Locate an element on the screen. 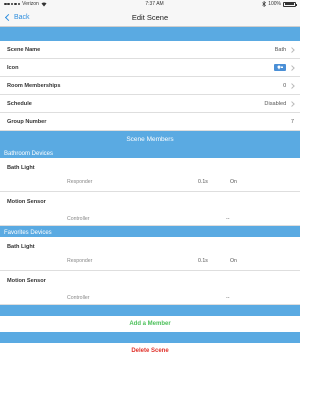 The image size is (320, 400). room-memberships-value-group: 0 is located at coordinates (289, 85).